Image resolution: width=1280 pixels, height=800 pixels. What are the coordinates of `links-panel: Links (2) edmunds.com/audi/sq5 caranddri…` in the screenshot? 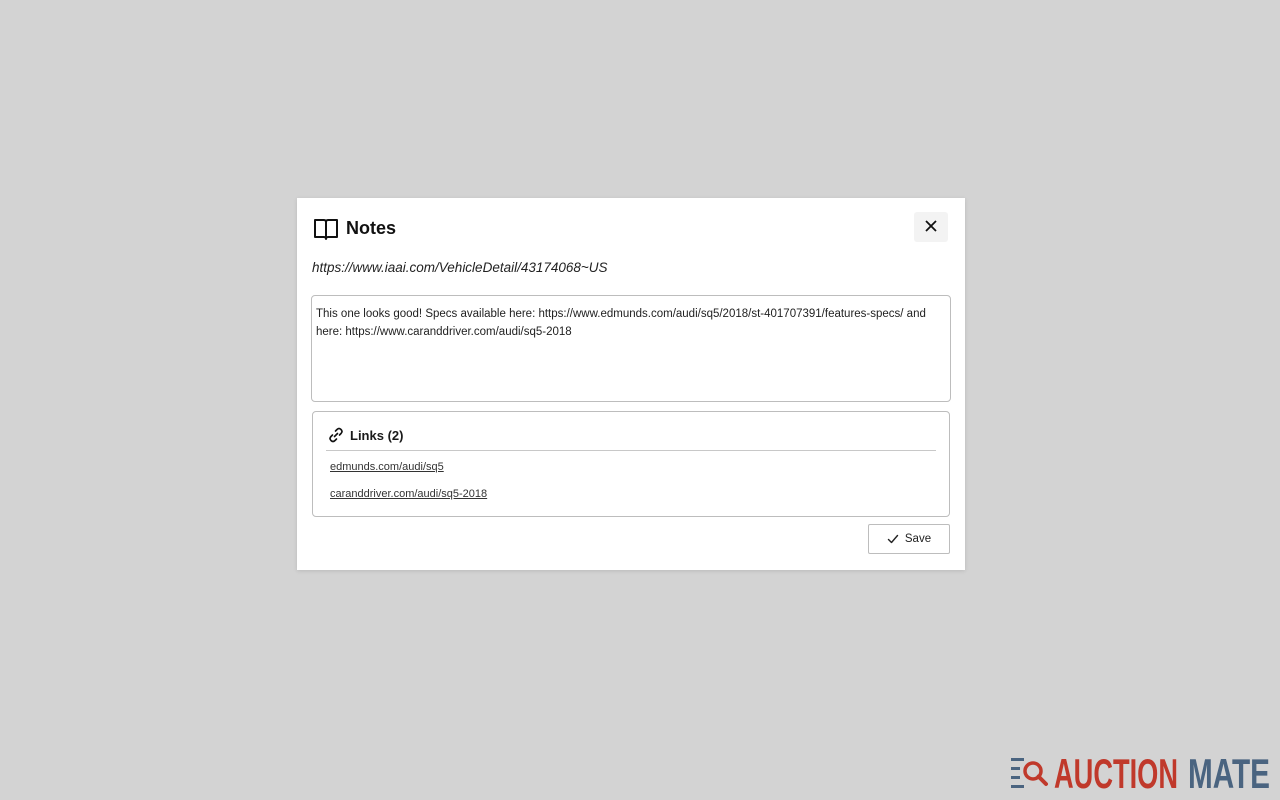 It's located at (631, 464).